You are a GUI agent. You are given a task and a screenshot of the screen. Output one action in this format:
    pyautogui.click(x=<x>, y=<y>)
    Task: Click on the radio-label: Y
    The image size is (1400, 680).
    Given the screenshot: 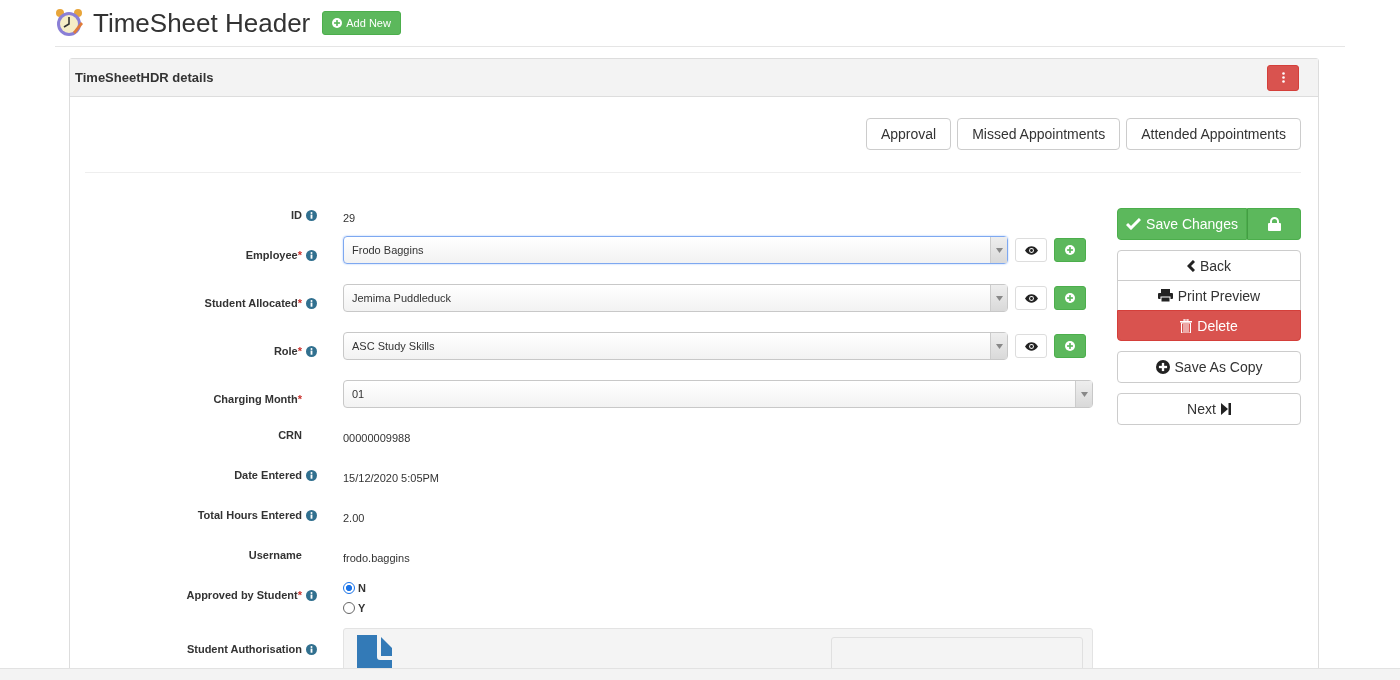 What is the action you would take?
    pyautogui.click(x=362, y=608)
    